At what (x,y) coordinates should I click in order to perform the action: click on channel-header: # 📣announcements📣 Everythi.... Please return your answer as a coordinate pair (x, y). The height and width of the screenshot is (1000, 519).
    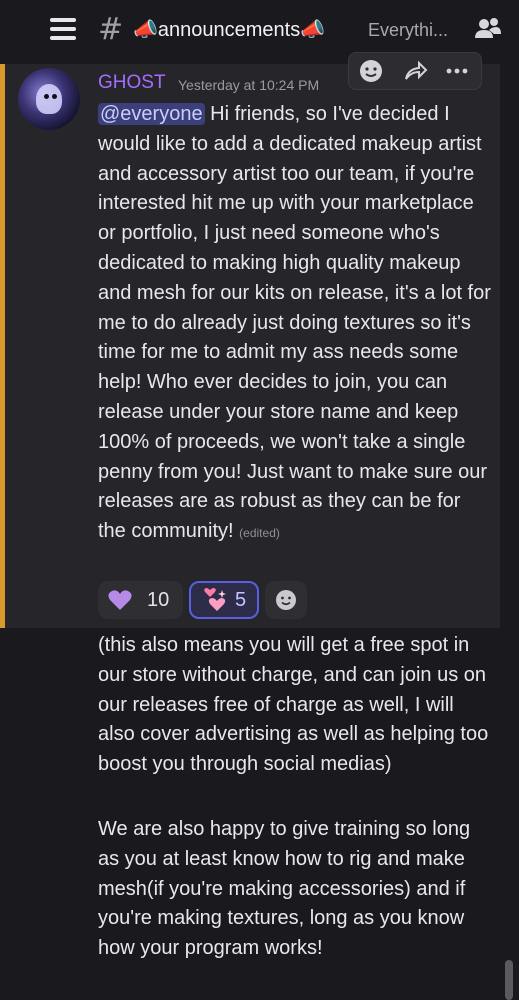
    Looking at the image, I should click on (259, 30).